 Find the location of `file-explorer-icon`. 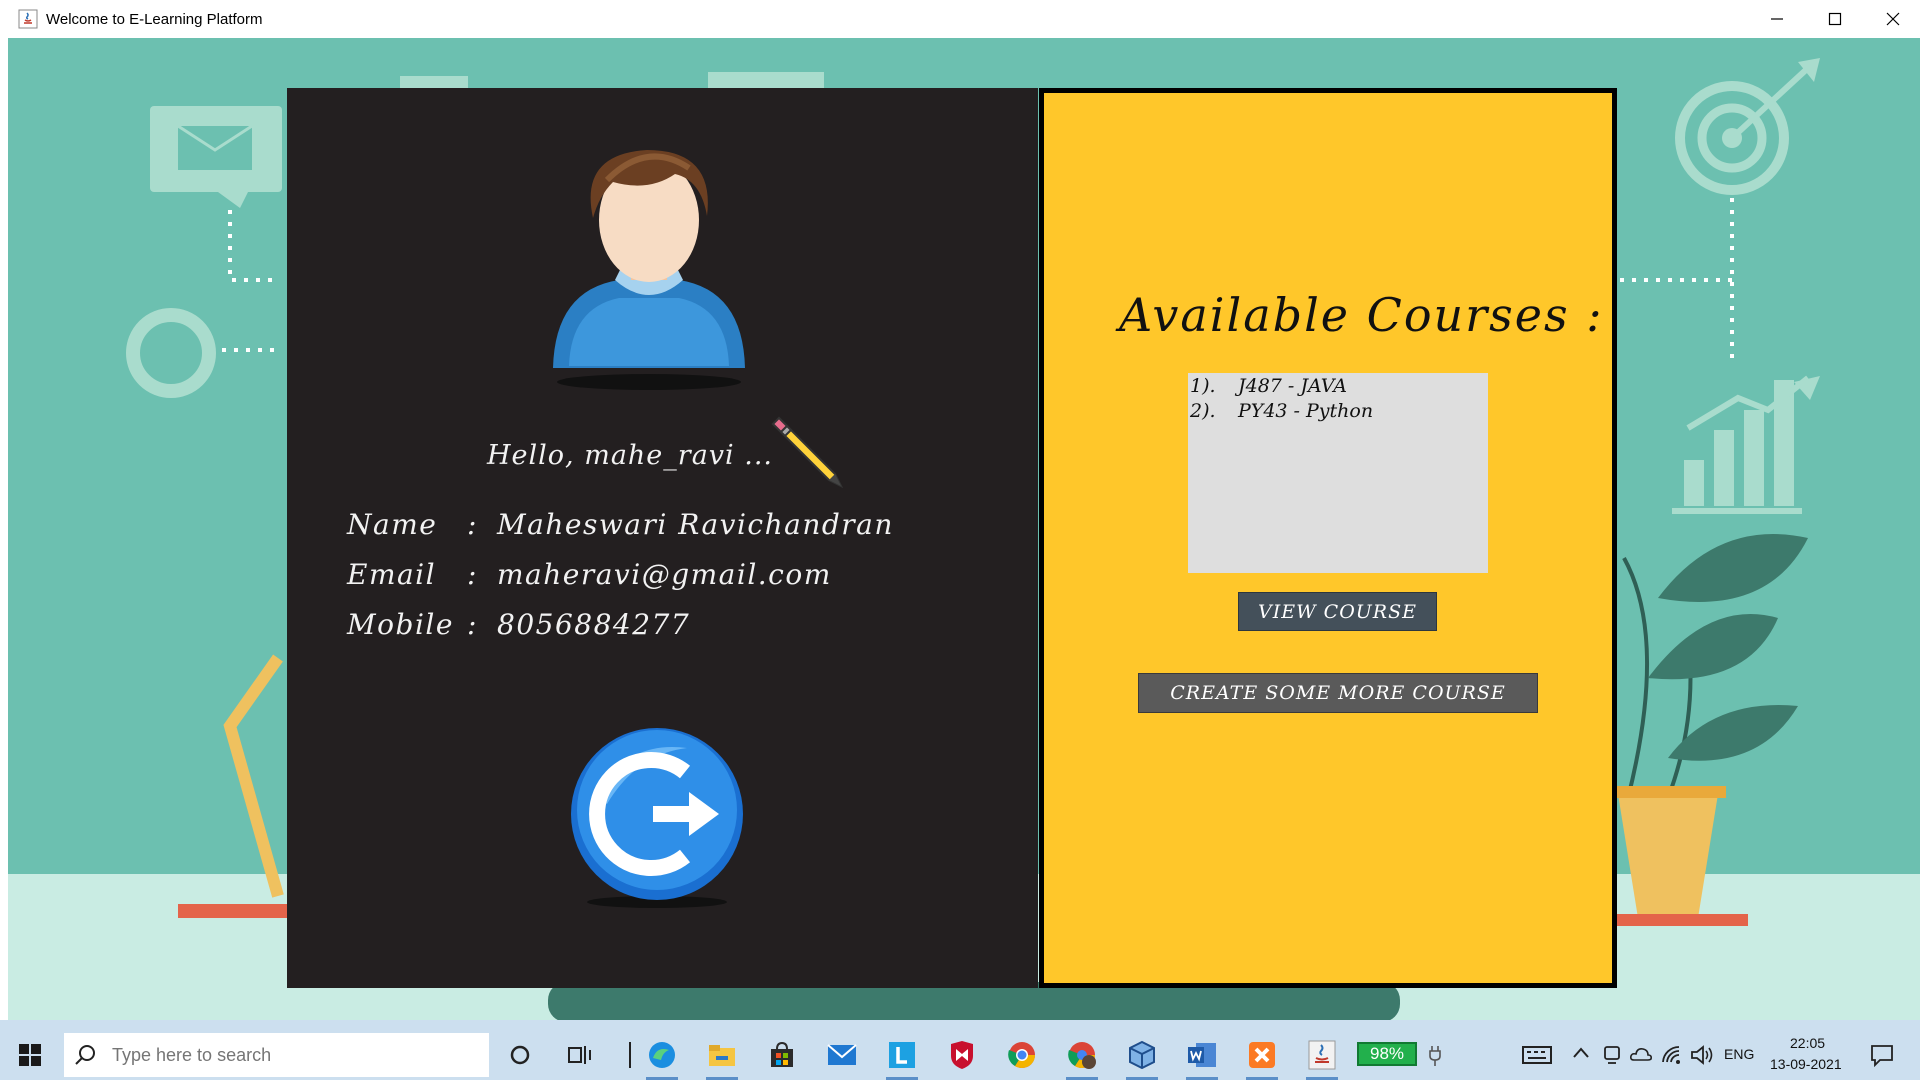

file-explorer-icon is located at coordinates (722, 1055).